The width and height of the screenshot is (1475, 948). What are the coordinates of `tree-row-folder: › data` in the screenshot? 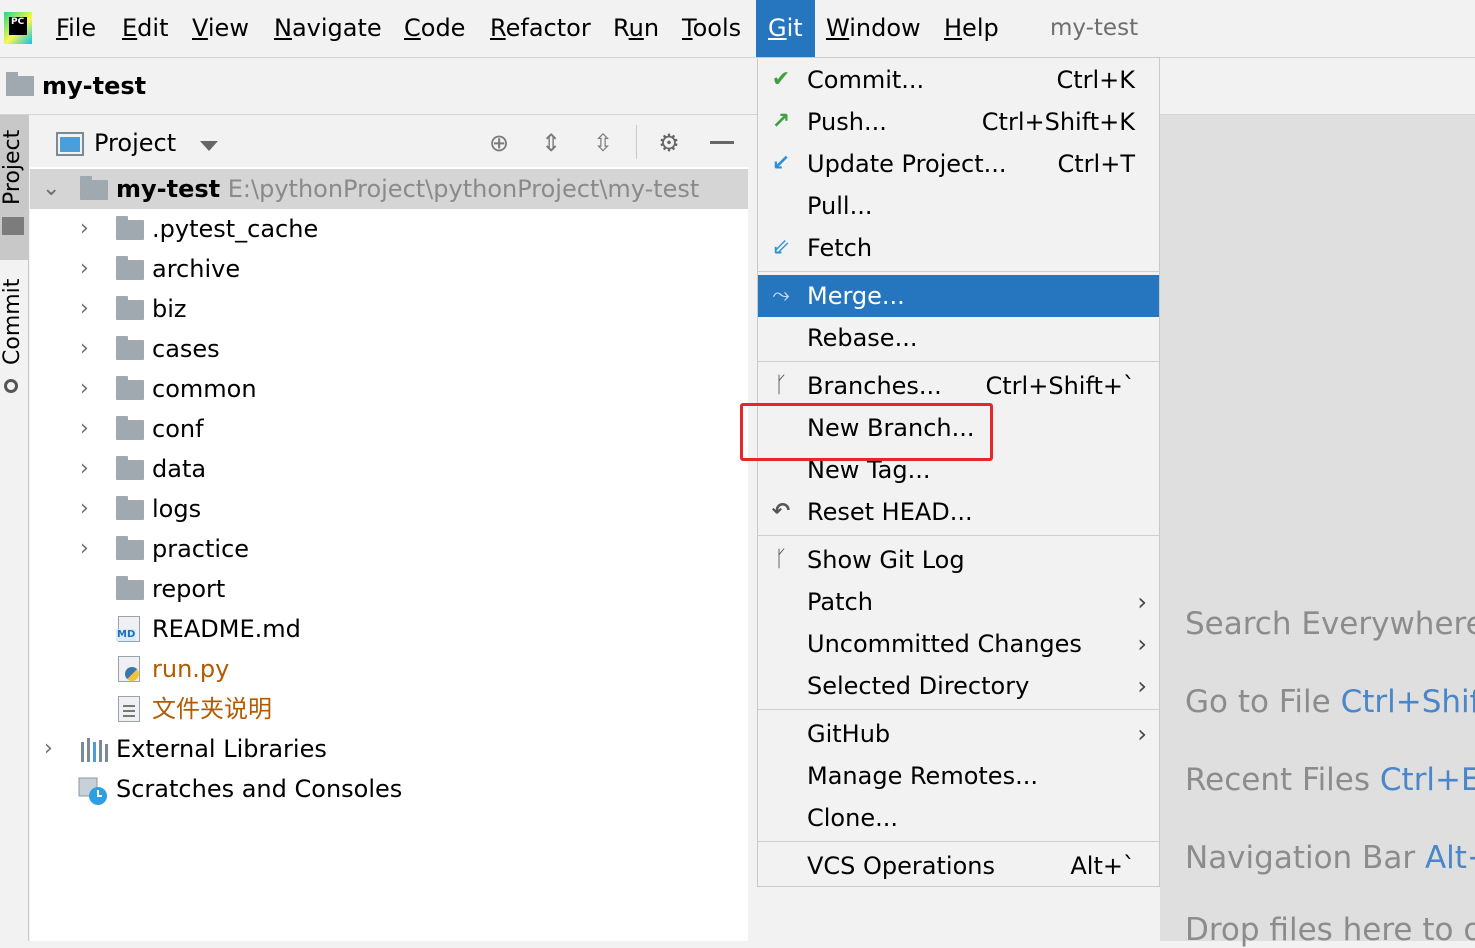 It's located at (389, 469).